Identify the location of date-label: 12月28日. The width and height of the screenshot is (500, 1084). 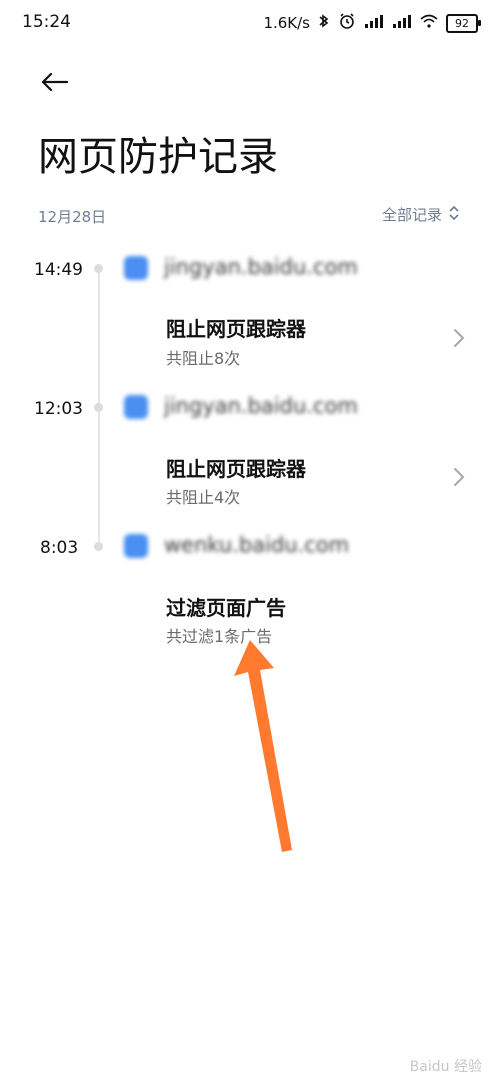
(72, 217).